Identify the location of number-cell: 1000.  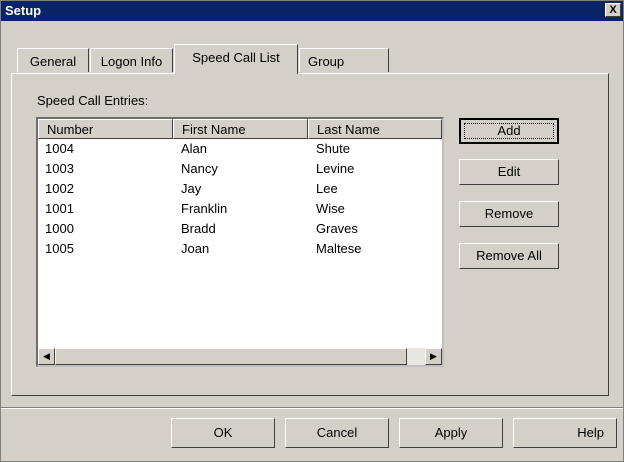
(59, 228).